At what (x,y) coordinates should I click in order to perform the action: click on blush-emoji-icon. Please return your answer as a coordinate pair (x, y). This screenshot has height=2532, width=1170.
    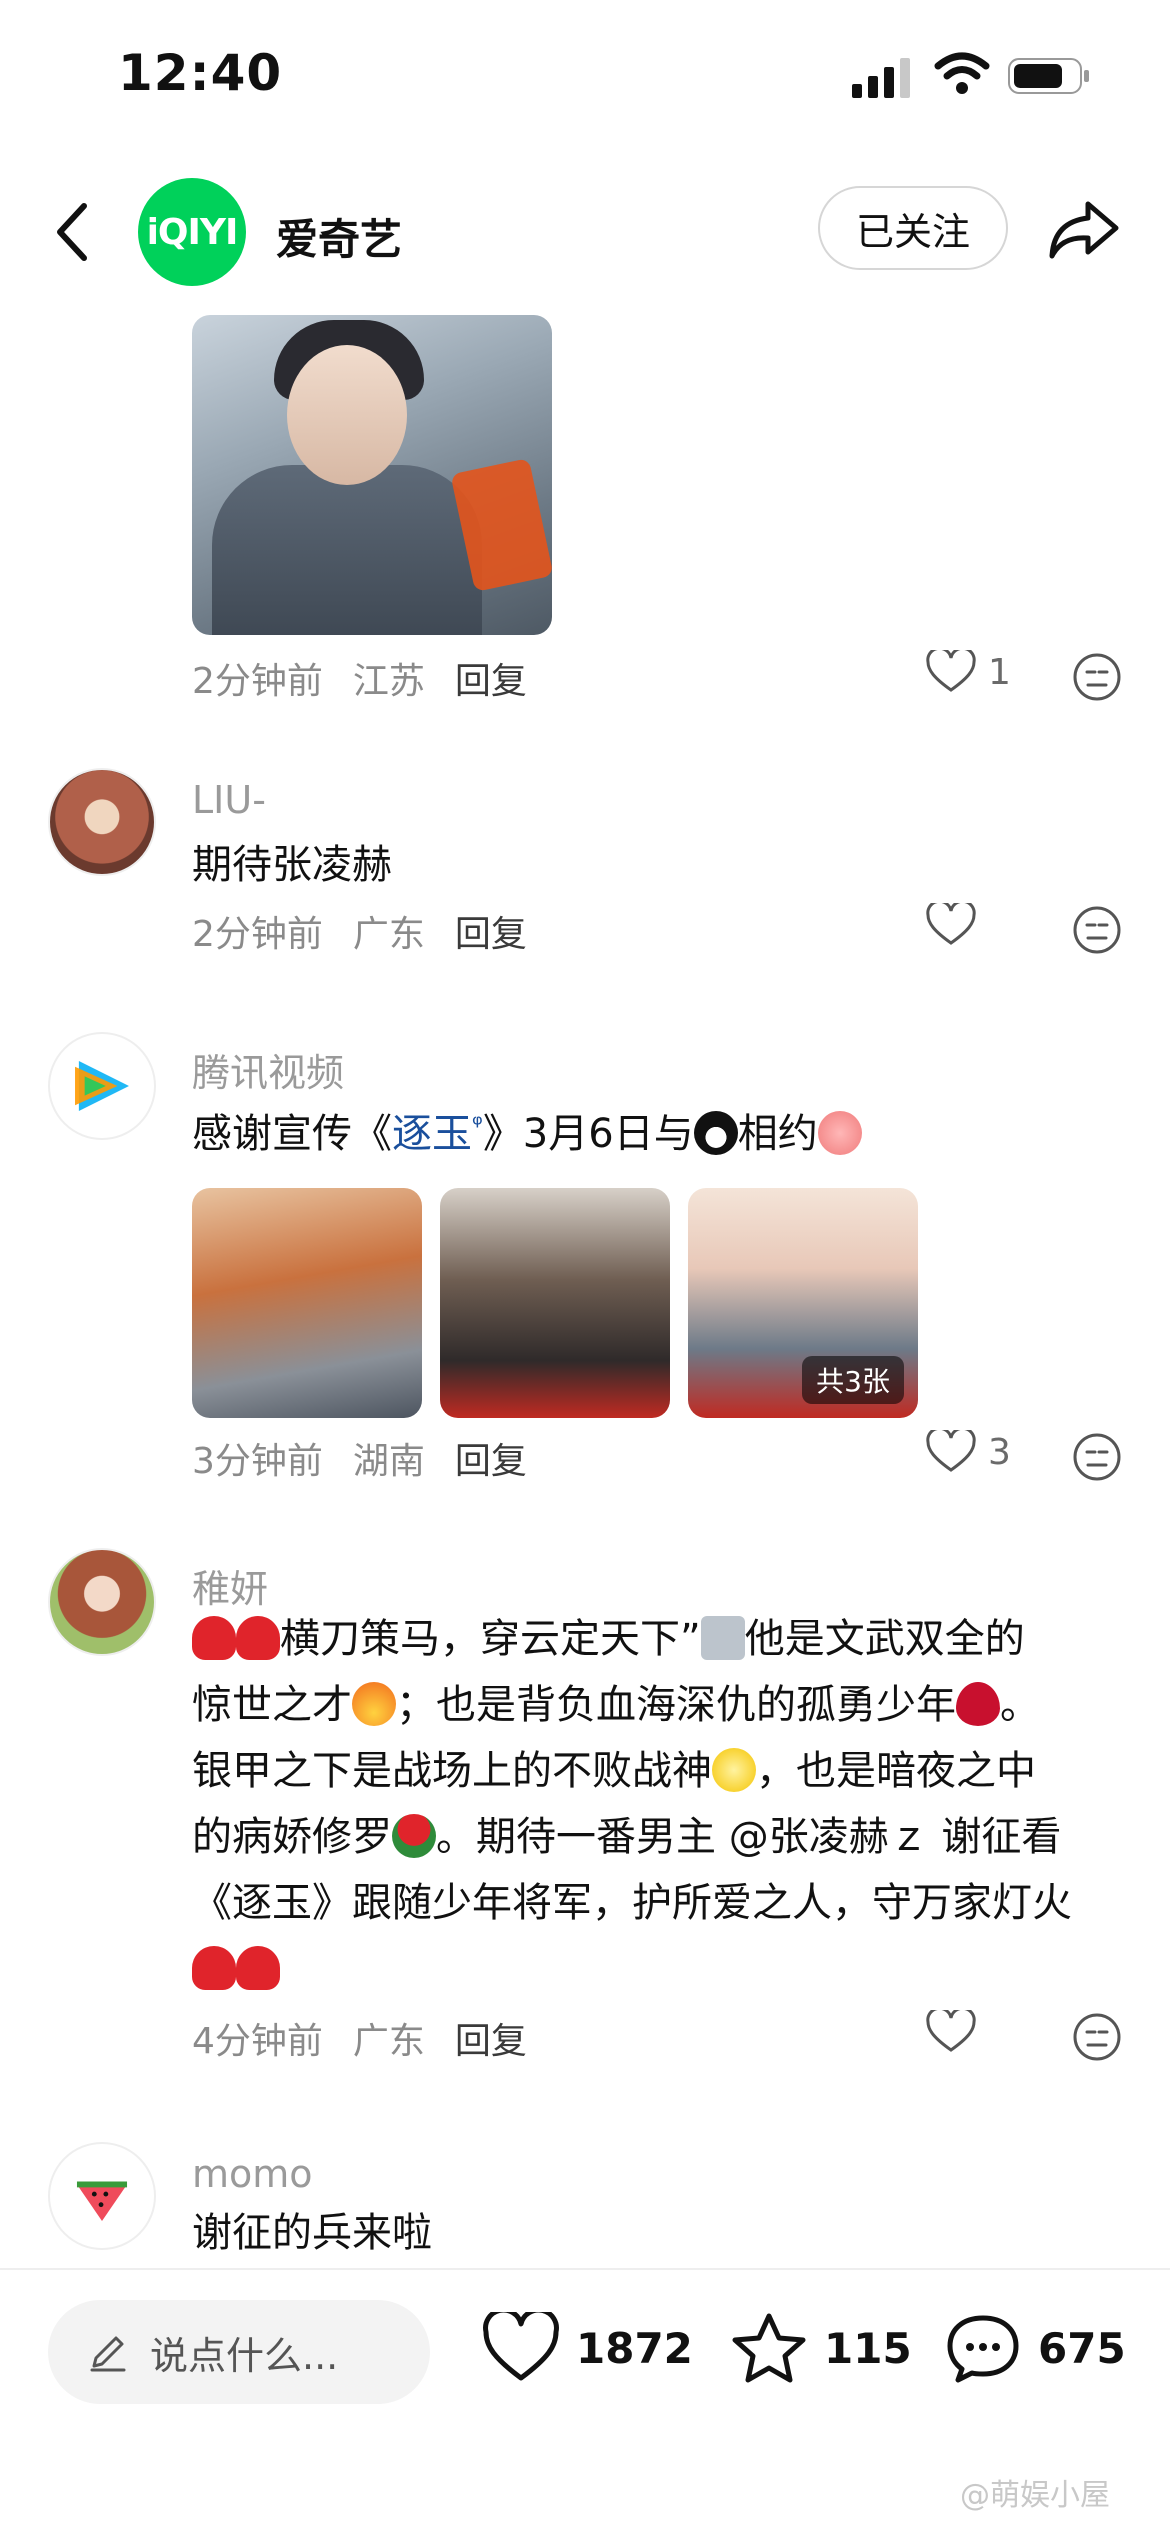
    Looking at the image, I should click on (839, 1133).